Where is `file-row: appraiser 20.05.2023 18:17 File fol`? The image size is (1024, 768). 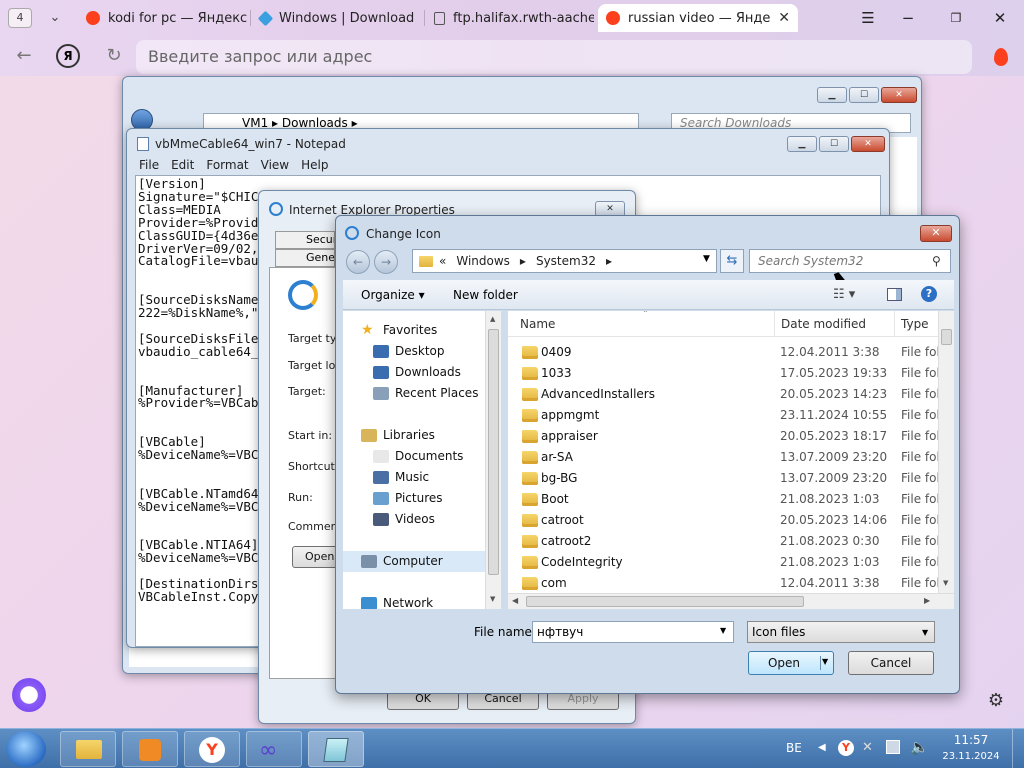
file-row: appraiser 20.05.2023 18:17 File fol is located at coordinates (731, 436).